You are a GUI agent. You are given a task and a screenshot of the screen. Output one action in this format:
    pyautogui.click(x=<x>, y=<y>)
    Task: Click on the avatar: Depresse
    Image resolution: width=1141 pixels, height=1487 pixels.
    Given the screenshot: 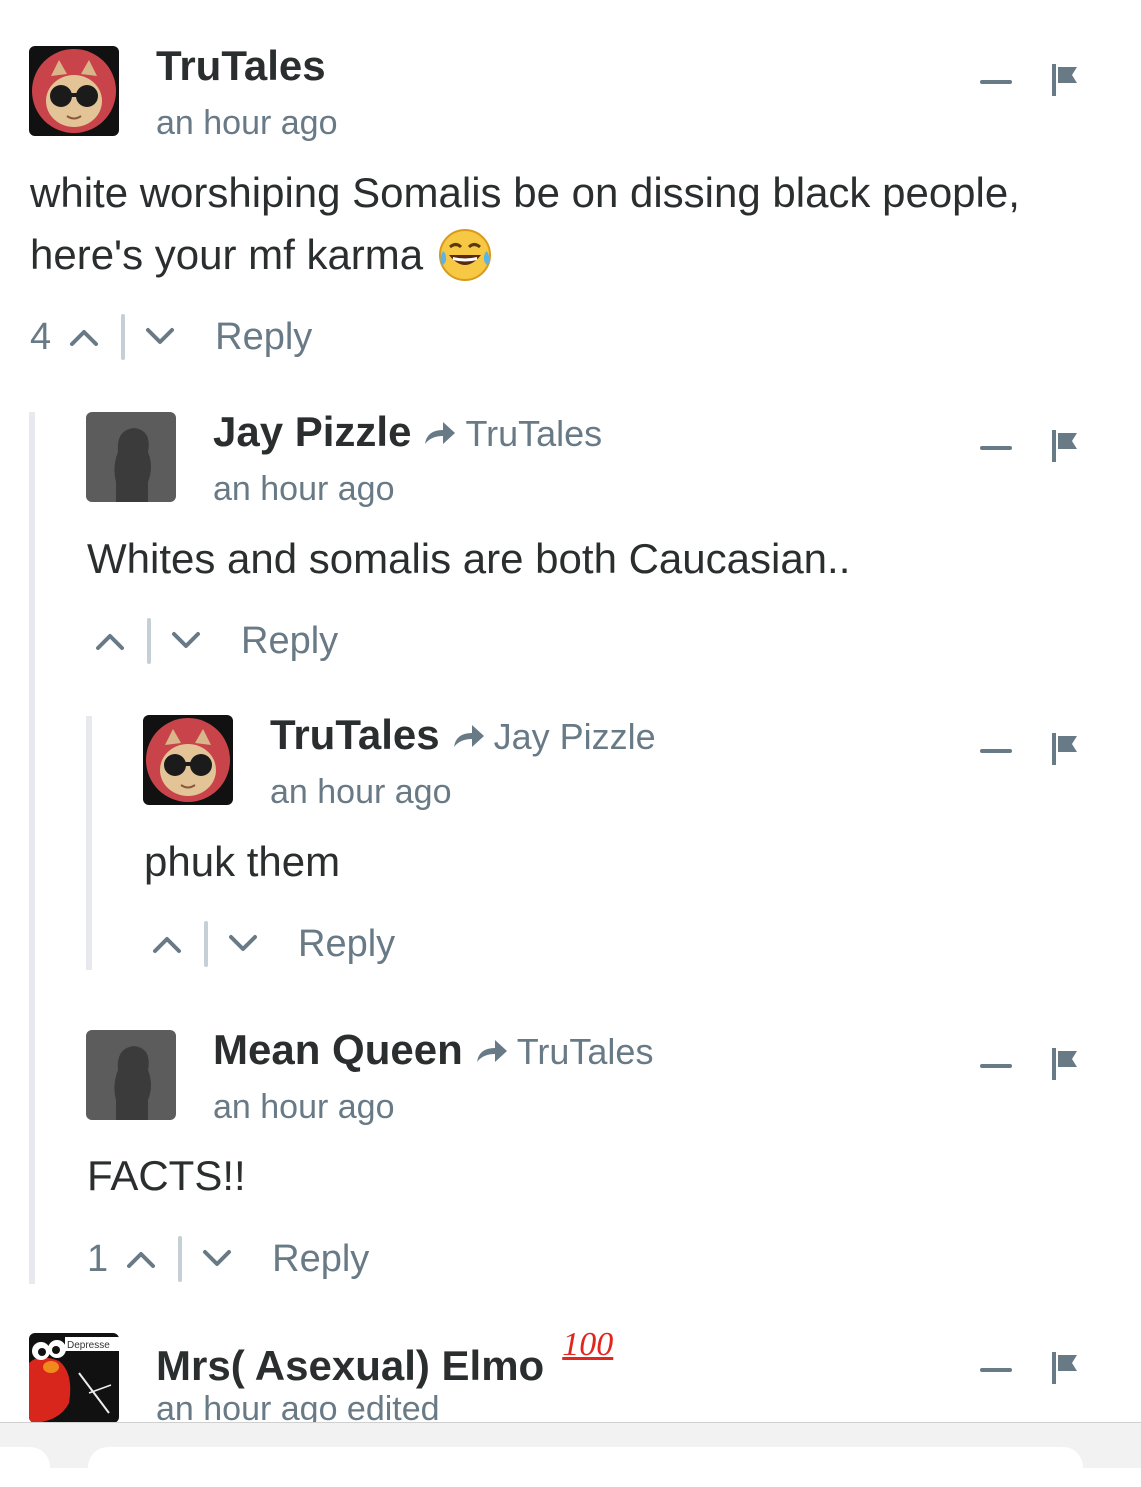 What is the action you would take?
    pyautogui.click(x=74, y=1378)
    